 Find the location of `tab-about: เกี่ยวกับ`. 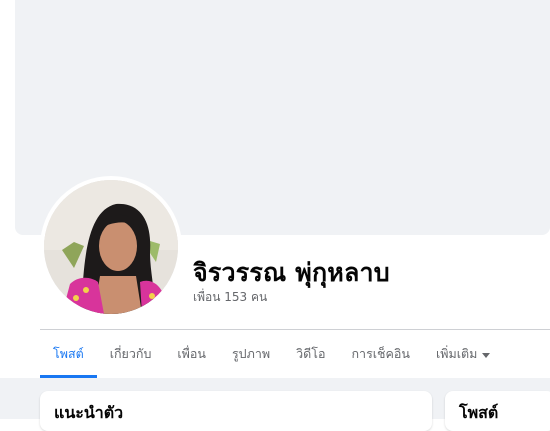

tab-about: เกี่ยวกับ is located at coordinates (131, 354).